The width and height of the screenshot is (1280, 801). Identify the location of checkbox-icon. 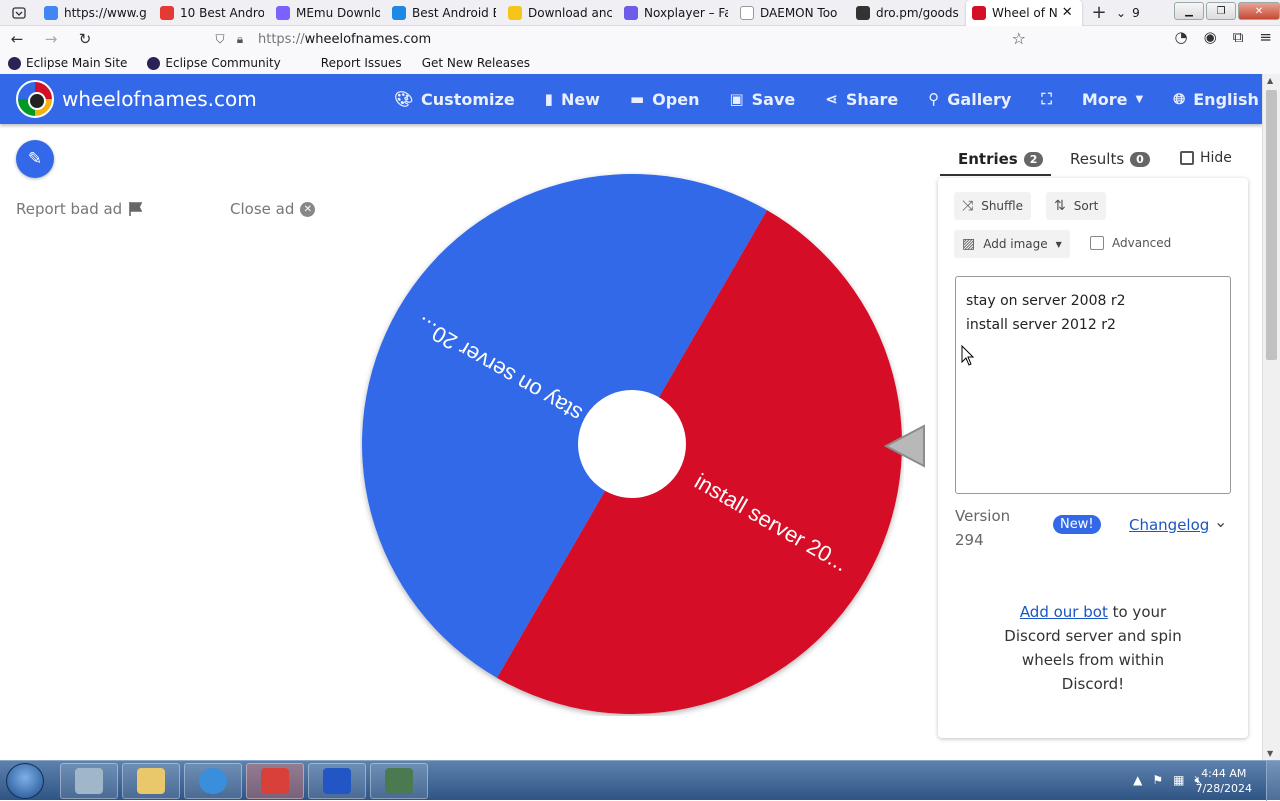
(1187, 158).